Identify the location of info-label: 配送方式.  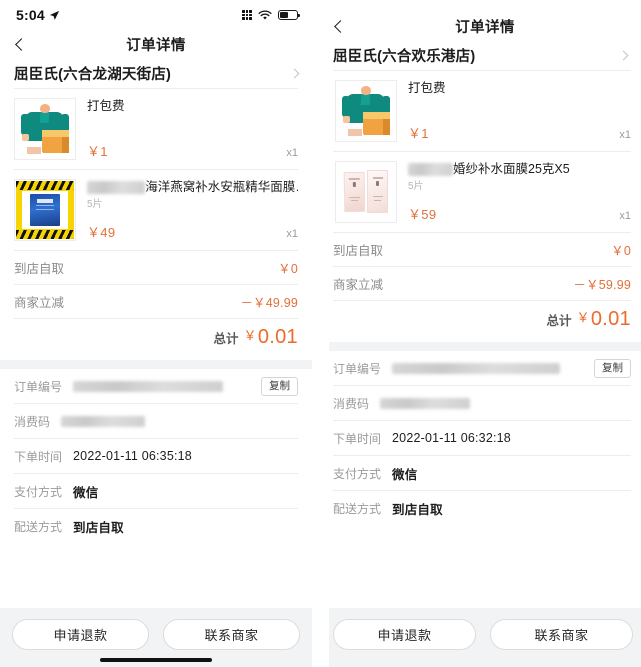
(357, 508).